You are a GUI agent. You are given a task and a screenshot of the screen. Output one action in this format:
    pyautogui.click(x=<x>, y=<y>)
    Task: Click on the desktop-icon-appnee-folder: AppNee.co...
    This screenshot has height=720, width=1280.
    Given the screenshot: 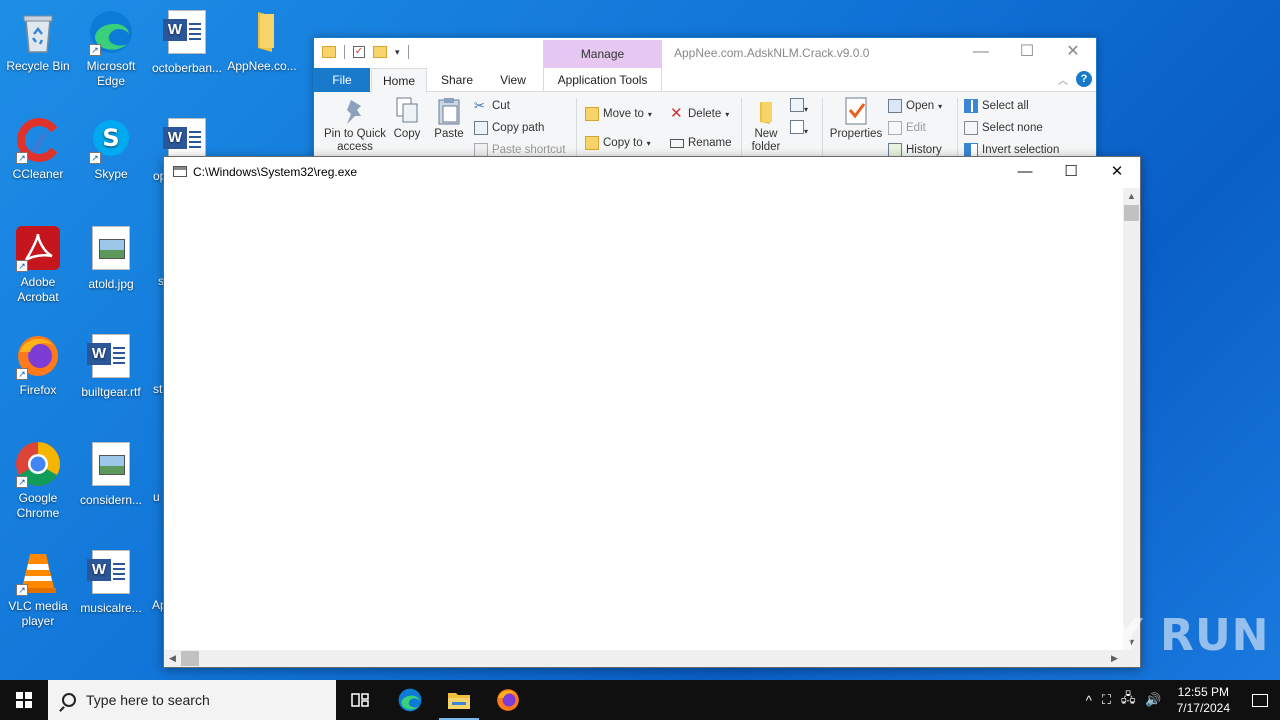 What is the action you would take?
    pyautogui.click(x=262, y=41)
    